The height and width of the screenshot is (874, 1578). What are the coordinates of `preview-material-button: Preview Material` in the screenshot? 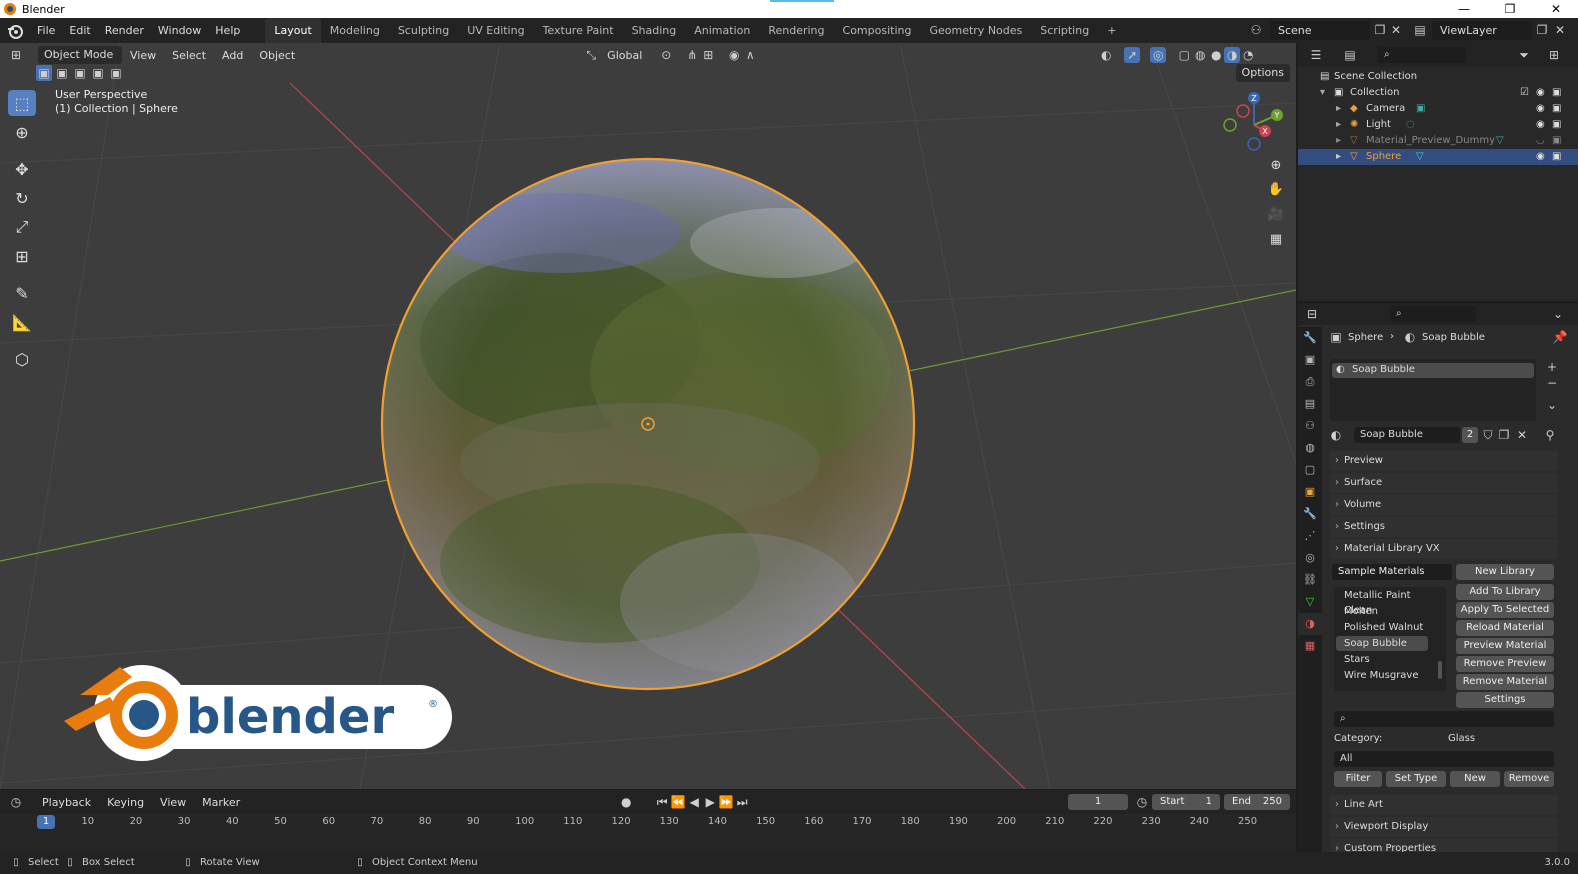 It's located at (1505, 646).